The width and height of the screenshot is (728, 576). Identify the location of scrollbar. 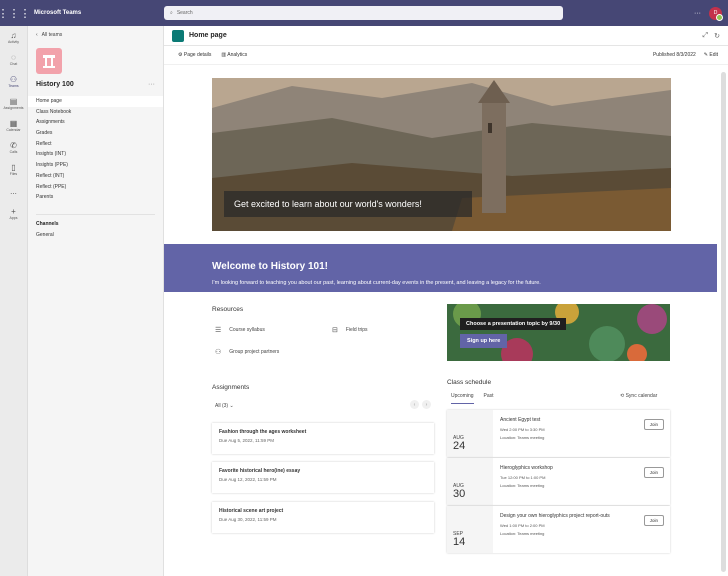
(723, 322).